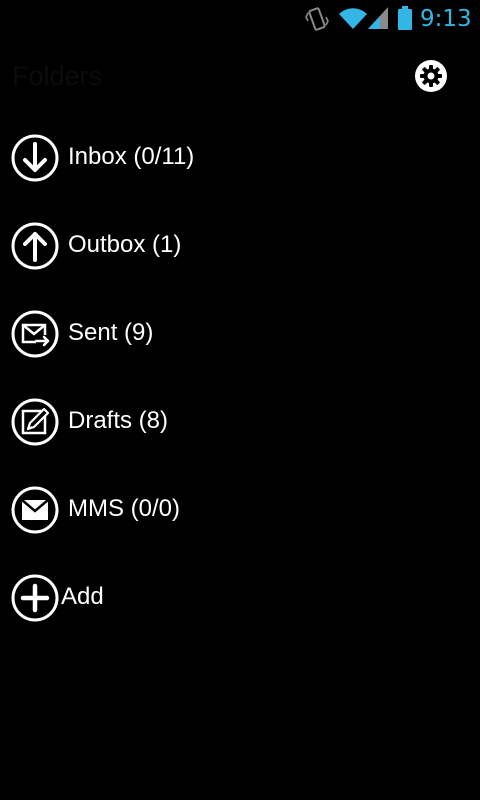  What do you see at coordinates (57, 76) in the screenshot?
I see `page-title: Folders` at bounding box center [57, 76].